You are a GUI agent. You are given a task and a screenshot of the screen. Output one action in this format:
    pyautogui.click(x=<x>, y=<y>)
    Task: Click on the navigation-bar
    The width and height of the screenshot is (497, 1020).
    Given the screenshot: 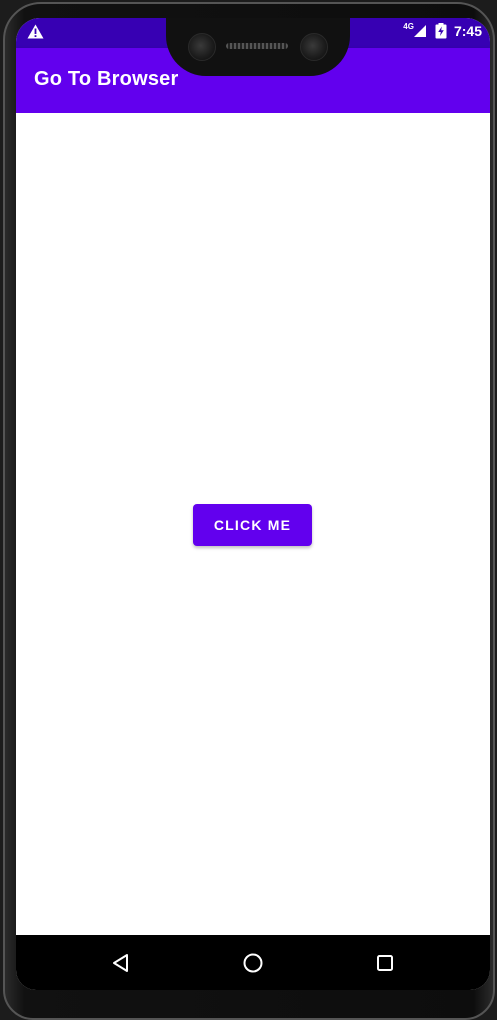 What is the action you would take?
    pyautogui.click(x=253, y=962)
    